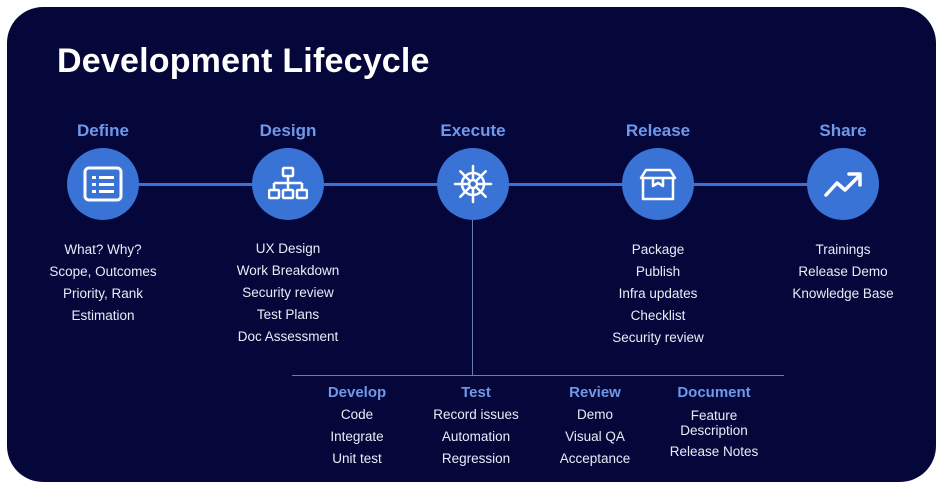 Image resolution: width=943 pixels, height=489 pixels. Describe the element at coordinates (473, 184) in the screenshot. I see `helm-icon` at that location.